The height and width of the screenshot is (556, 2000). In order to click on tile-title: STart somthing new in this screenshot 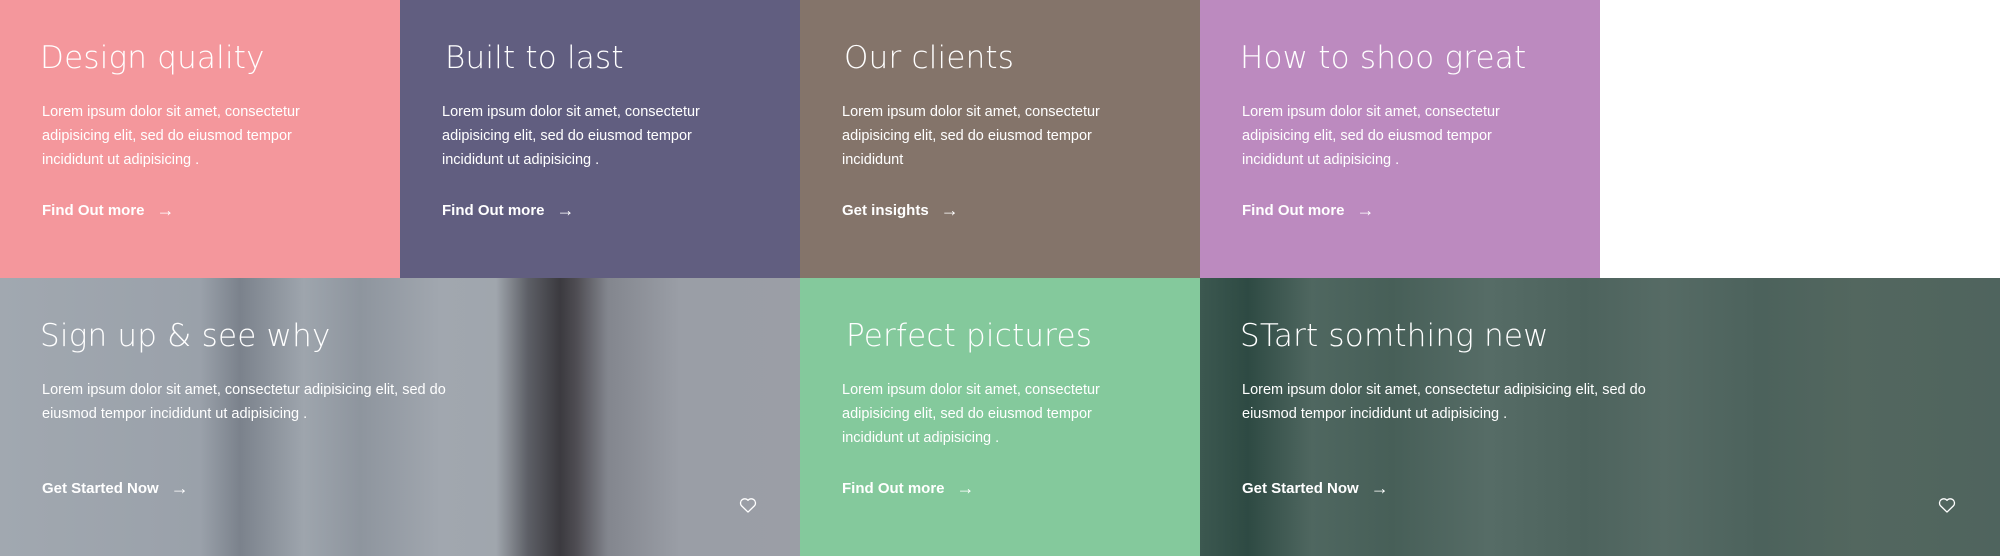, I will do `click(1394, 336)`.